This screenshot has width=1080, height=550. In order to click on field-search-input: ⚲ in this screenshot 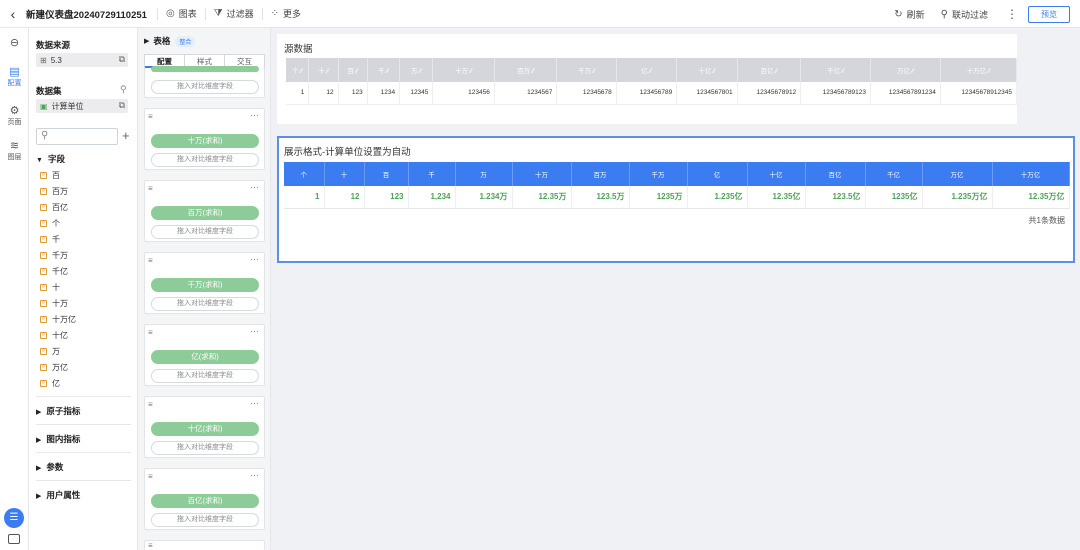, I will do `click(77, 136)`.